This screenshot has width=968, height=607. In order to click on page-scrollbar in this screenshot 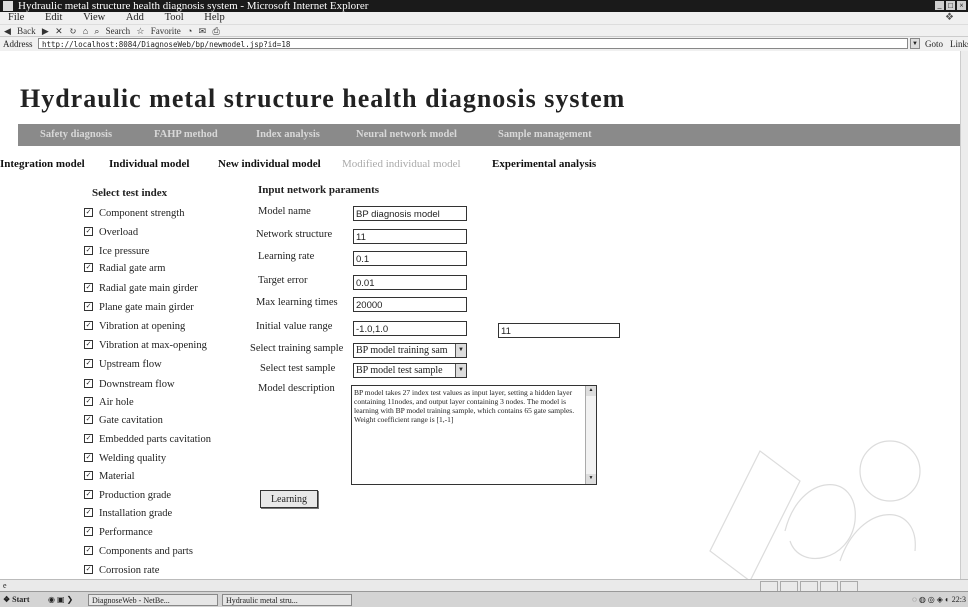, I will do `click(964, 315)`.